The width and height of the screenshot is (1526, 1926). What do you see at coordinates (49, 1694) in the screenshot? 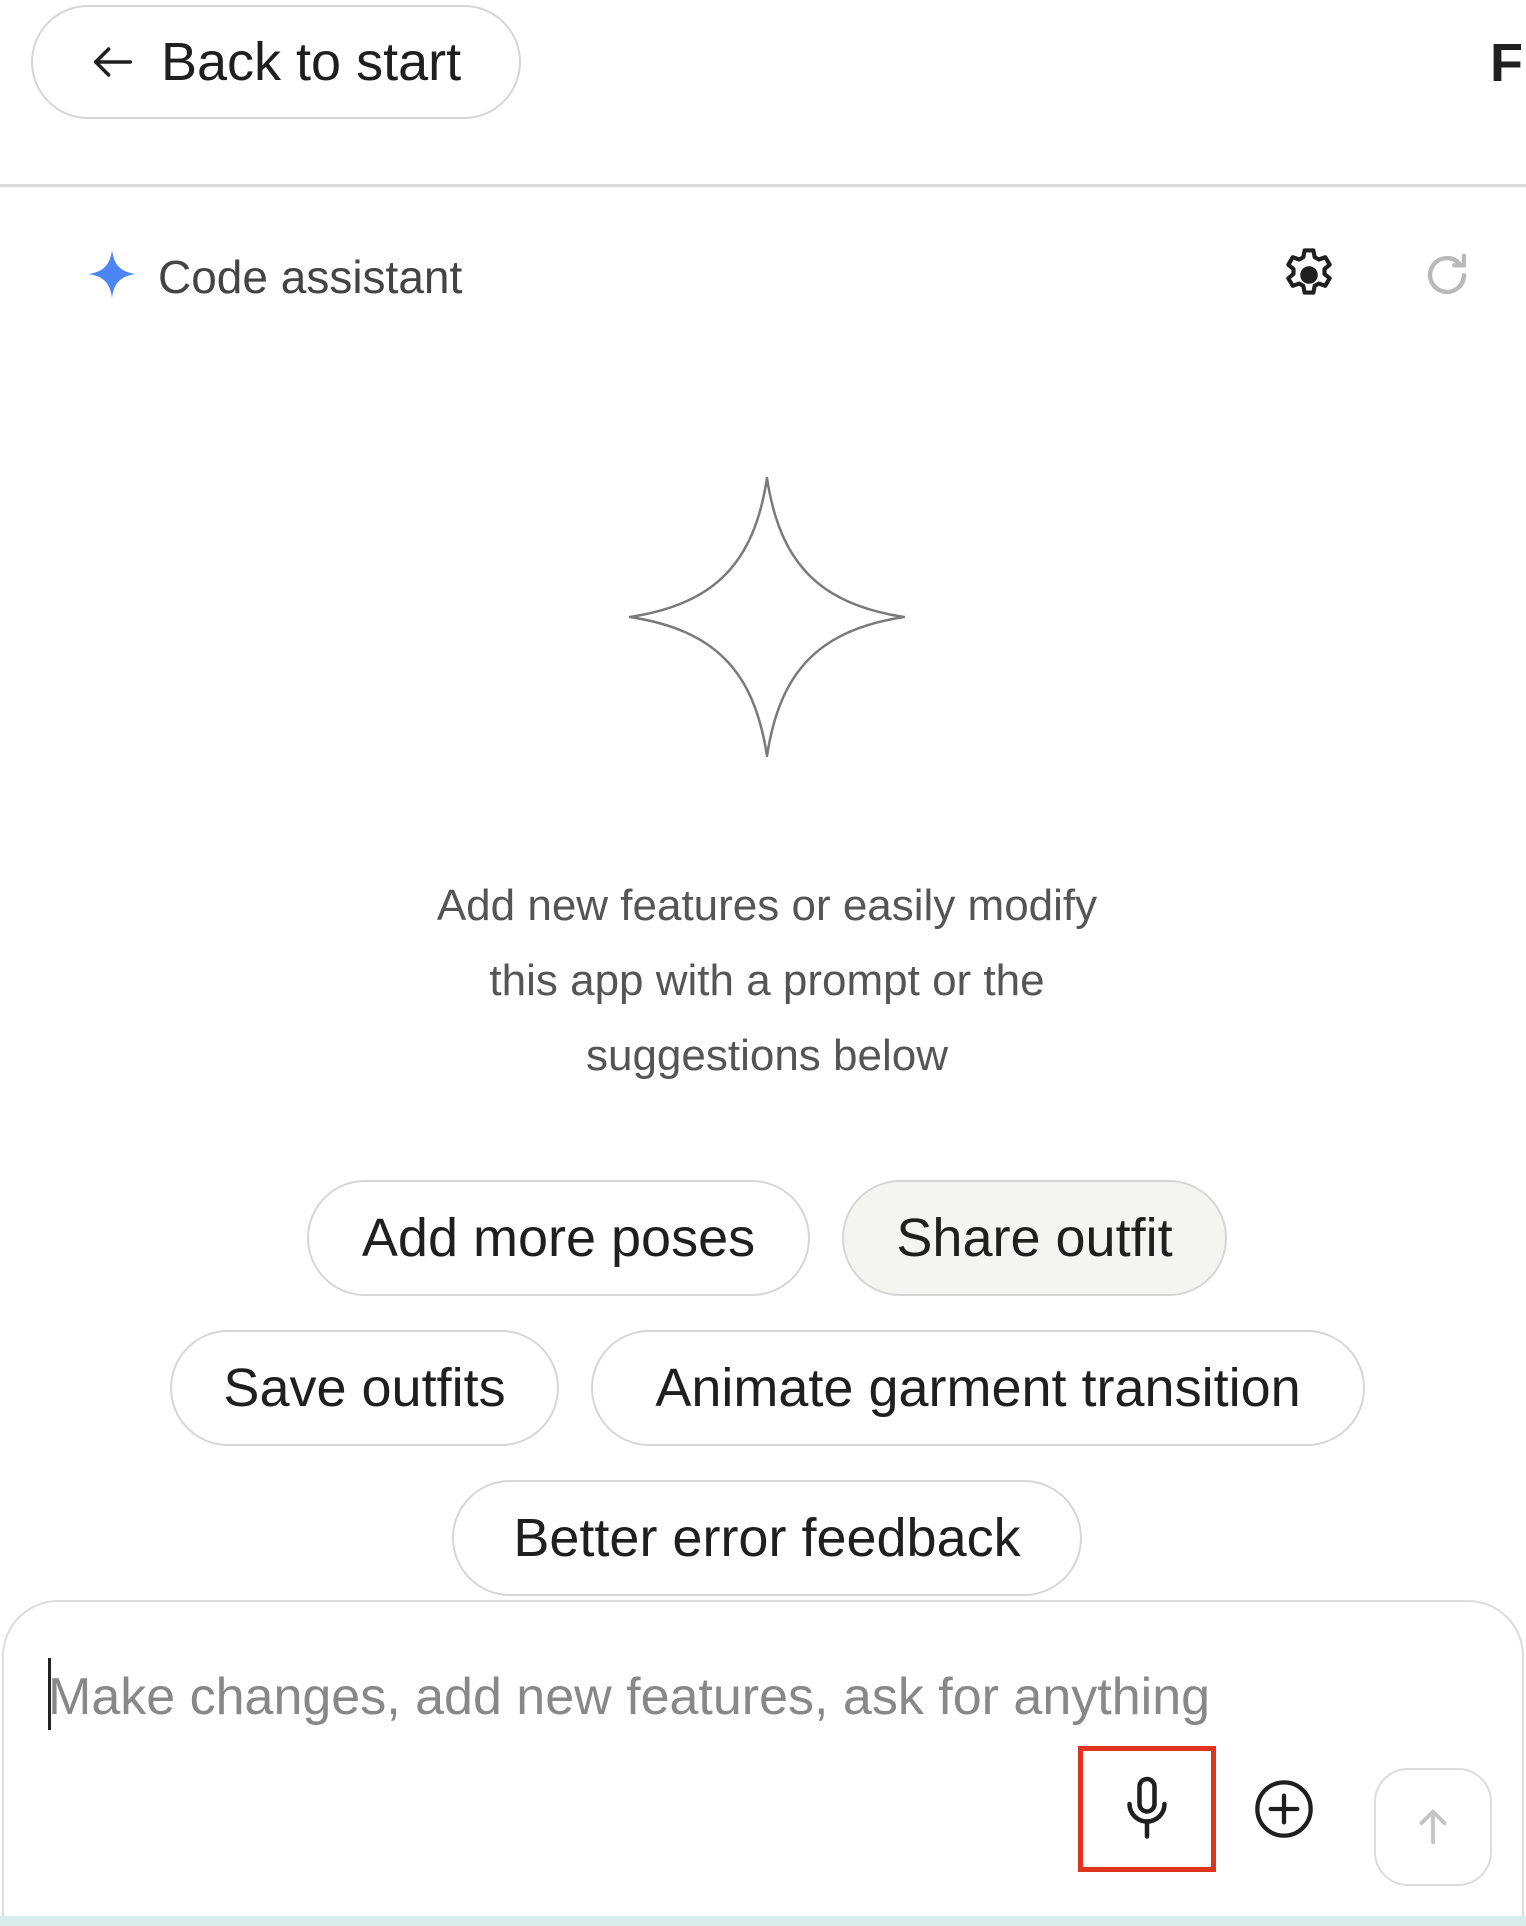
I see `text-cursor` at bounding box center [49, 1694].